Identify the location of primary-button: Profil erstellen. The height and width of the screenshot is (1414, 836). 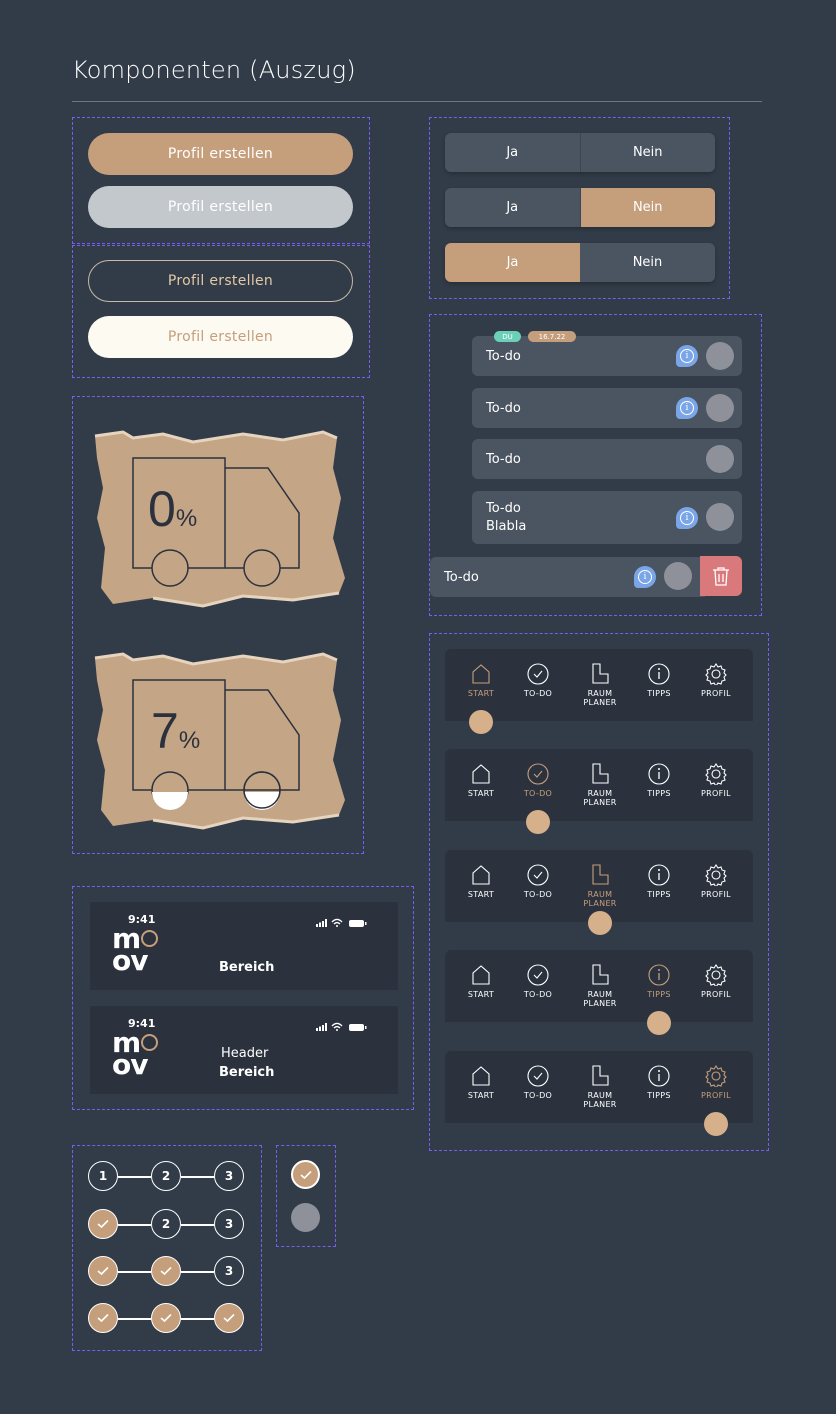
(220, 154).